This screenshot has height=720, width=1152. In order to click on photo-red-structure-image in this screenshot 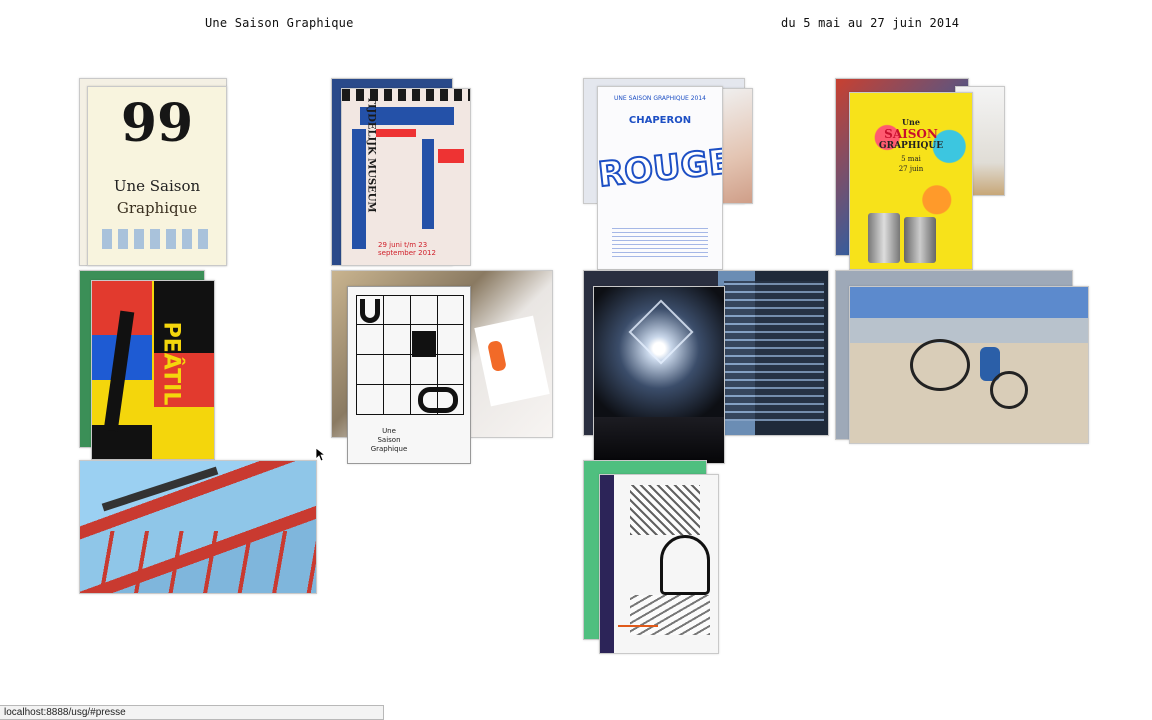, I will do `click(198, 527)`.